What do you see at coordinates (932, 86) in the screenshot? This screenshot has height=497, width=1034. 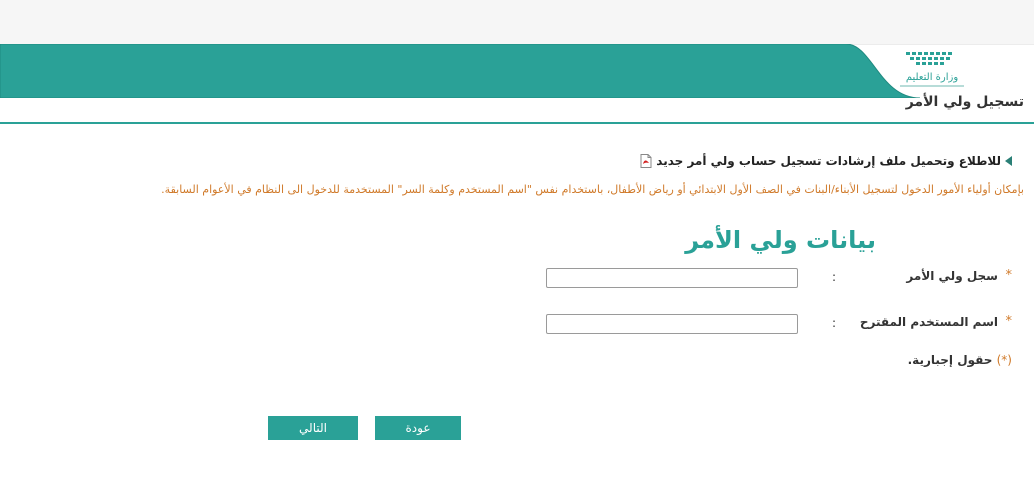 I see `ministry-logo-underline` at bounding box center [932, 86].